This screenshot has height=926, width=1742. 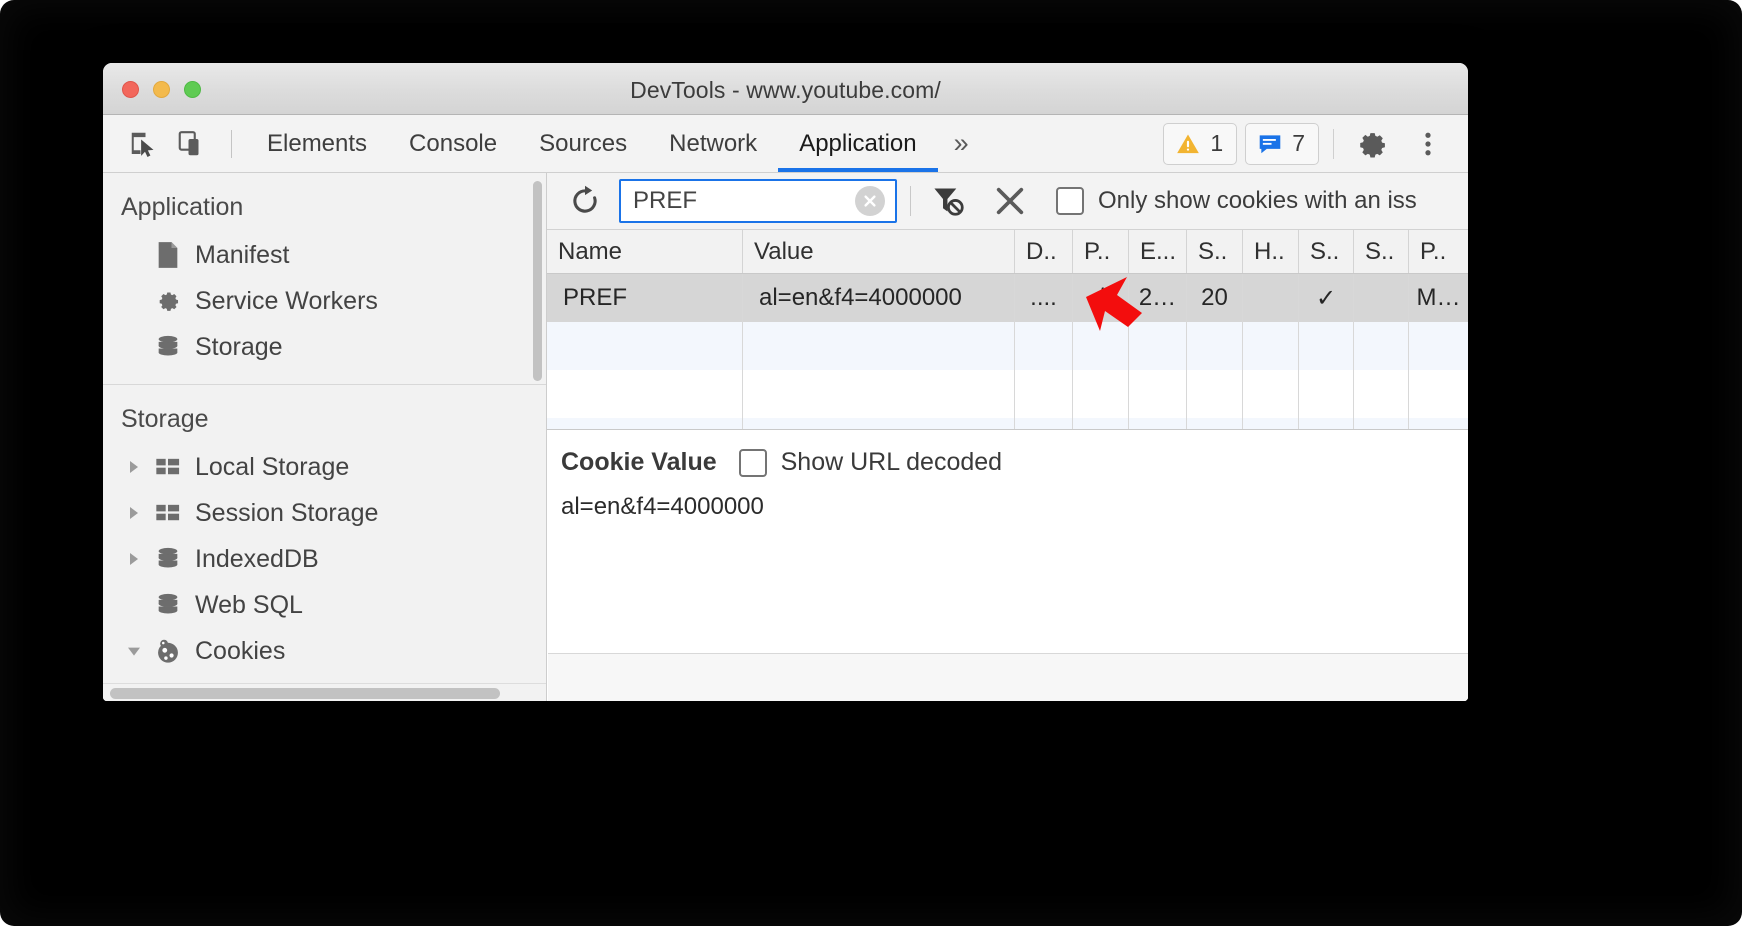 What do you see at coordinates (891, 462) in the screenshot?
I see `show-url-decoded-label: Show URL decoded` at bounding box center [891, 462].